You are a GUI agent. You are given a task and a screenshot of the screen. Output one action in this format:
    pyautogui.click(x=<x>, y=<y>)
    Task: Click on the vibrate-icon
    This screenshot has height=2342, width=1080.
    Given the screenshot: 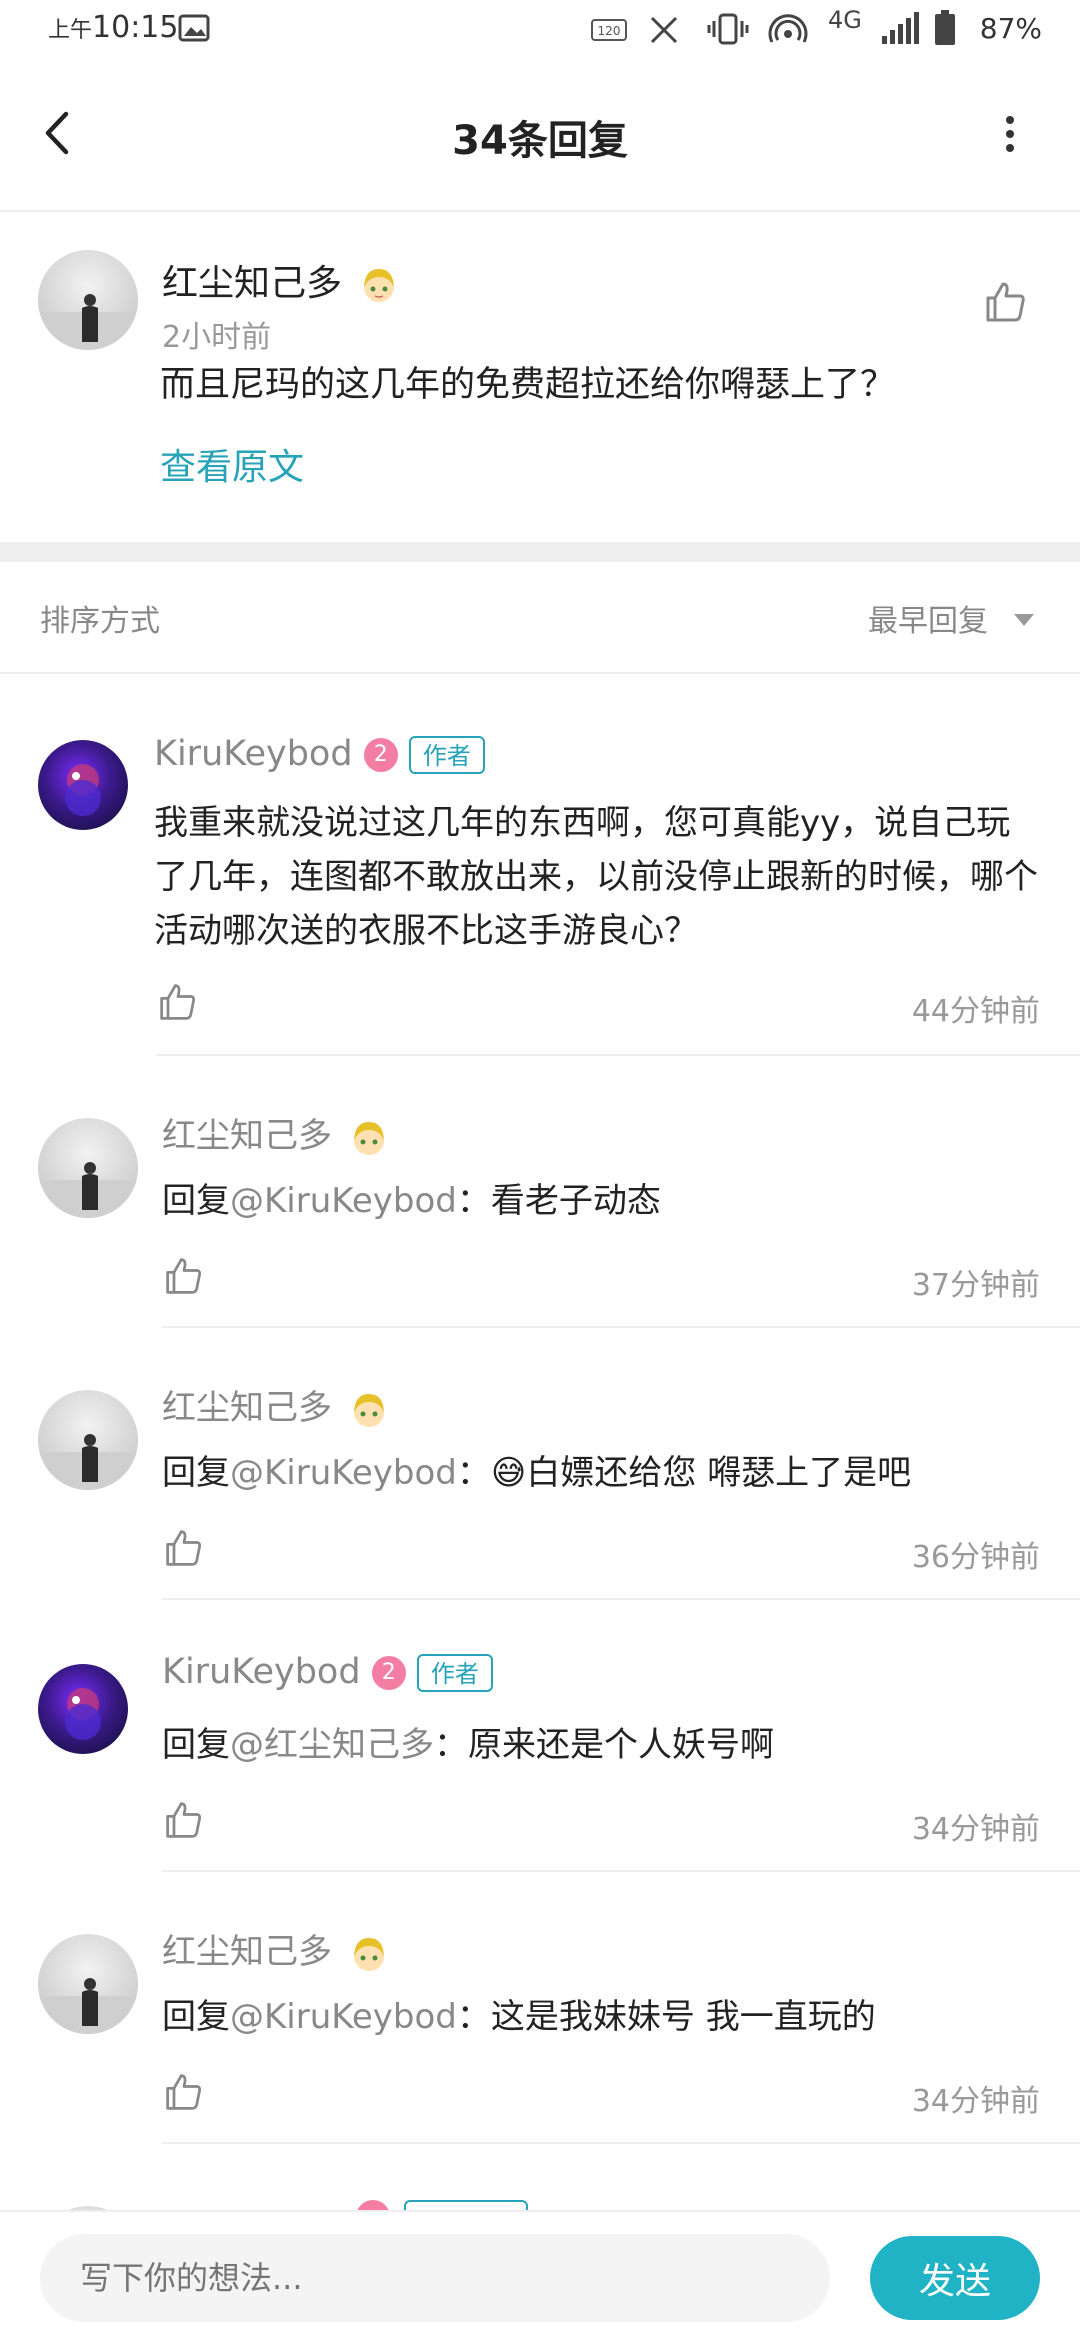 What is the action you would take?
    pyautogui.click(x=728, y=29)
    